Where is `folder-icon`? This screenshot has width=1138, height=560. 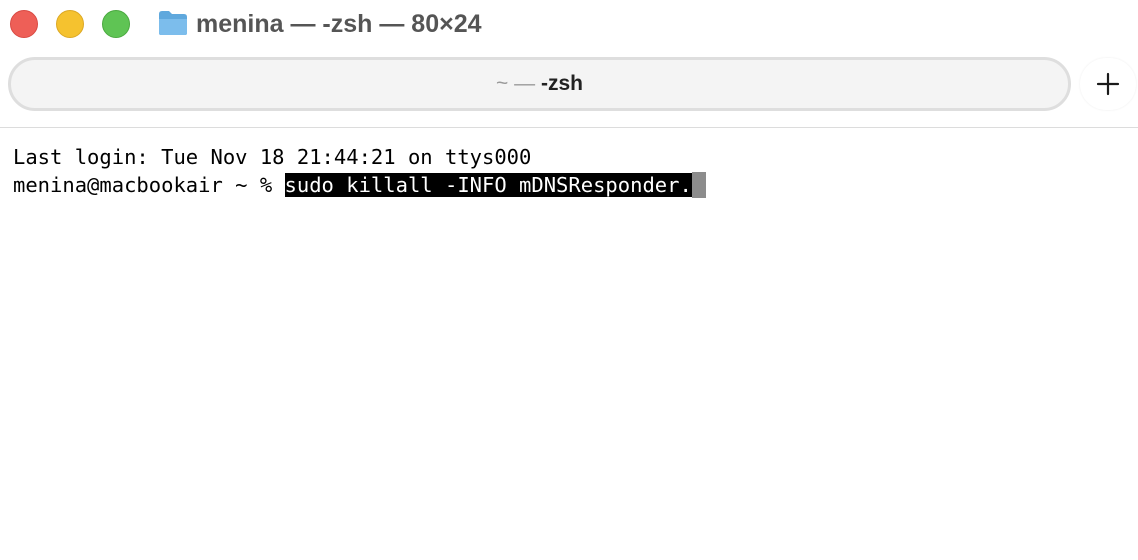
folder-icon is located at coordinates (173, 23).